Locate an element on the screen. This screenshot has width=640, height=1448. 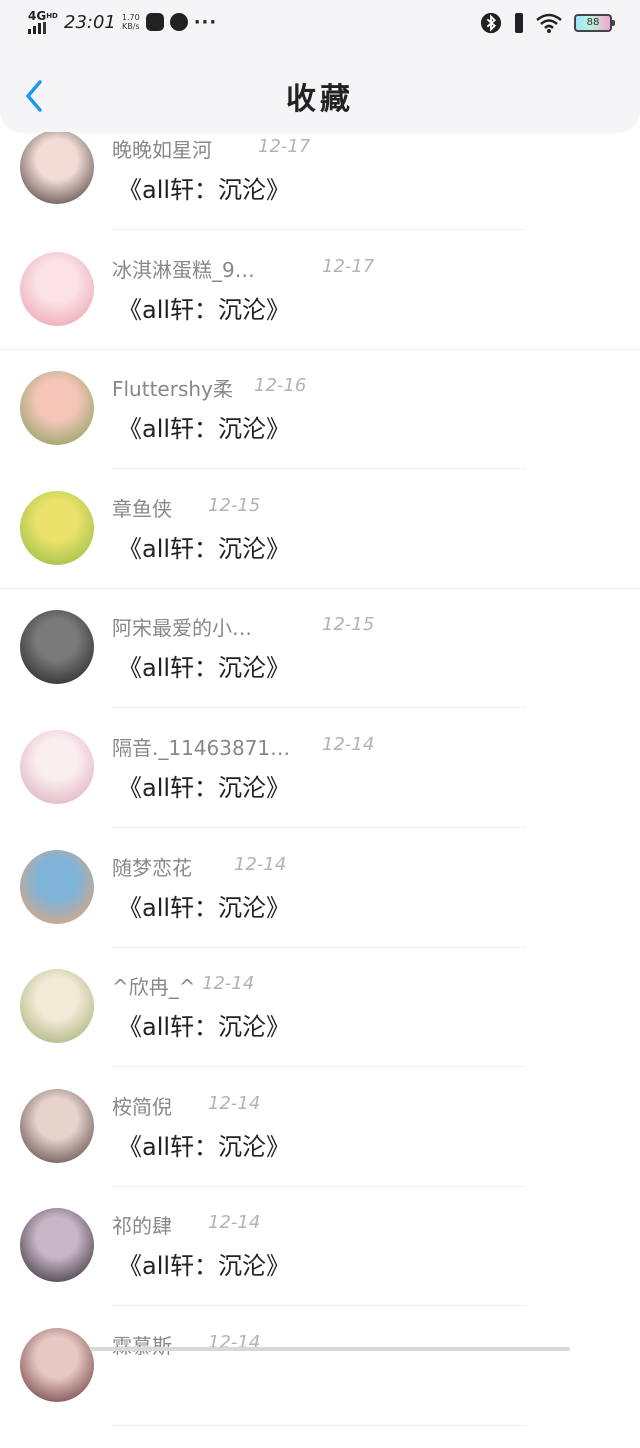
list-item: Fluttershy柔 12-16 《all轩：沉沦》 is located at coordinates (320, 431).